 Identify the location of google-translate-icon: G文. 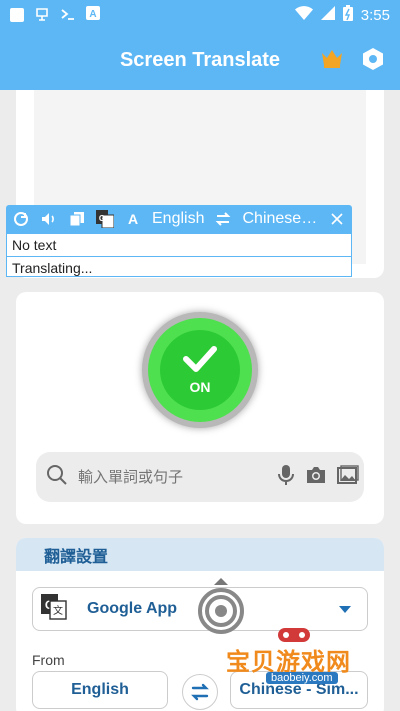
(54, 609).